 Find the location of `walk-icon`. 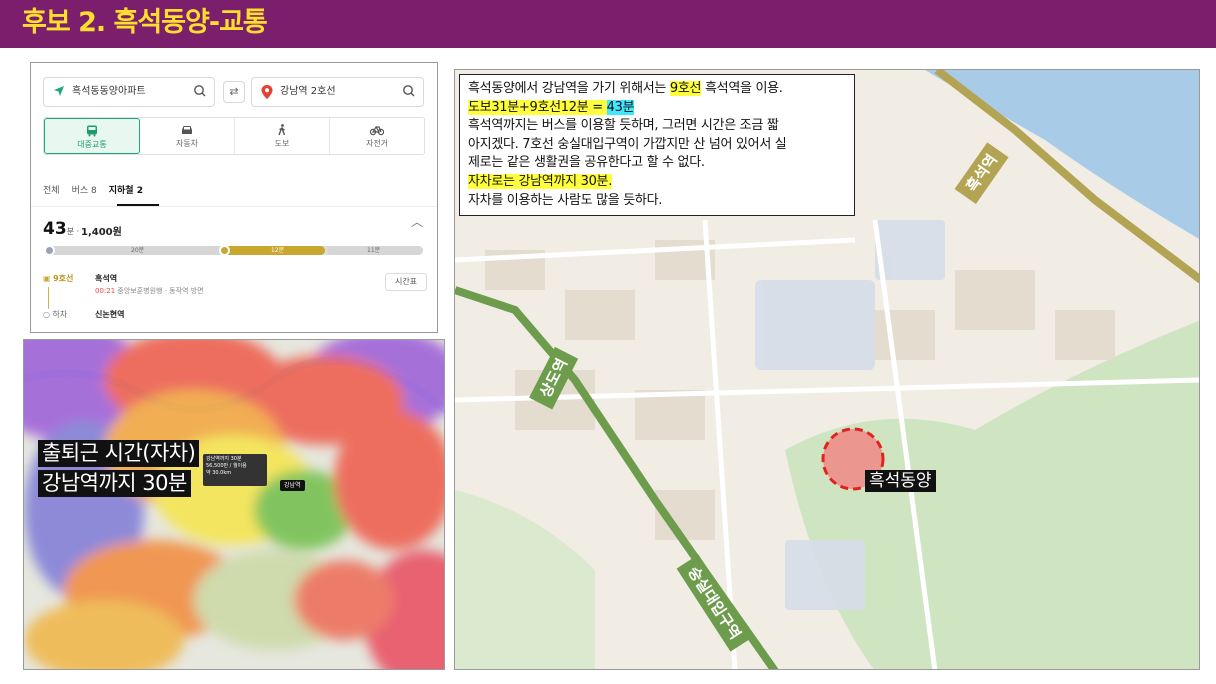

walk-icon is located at coordinates (282, 130).